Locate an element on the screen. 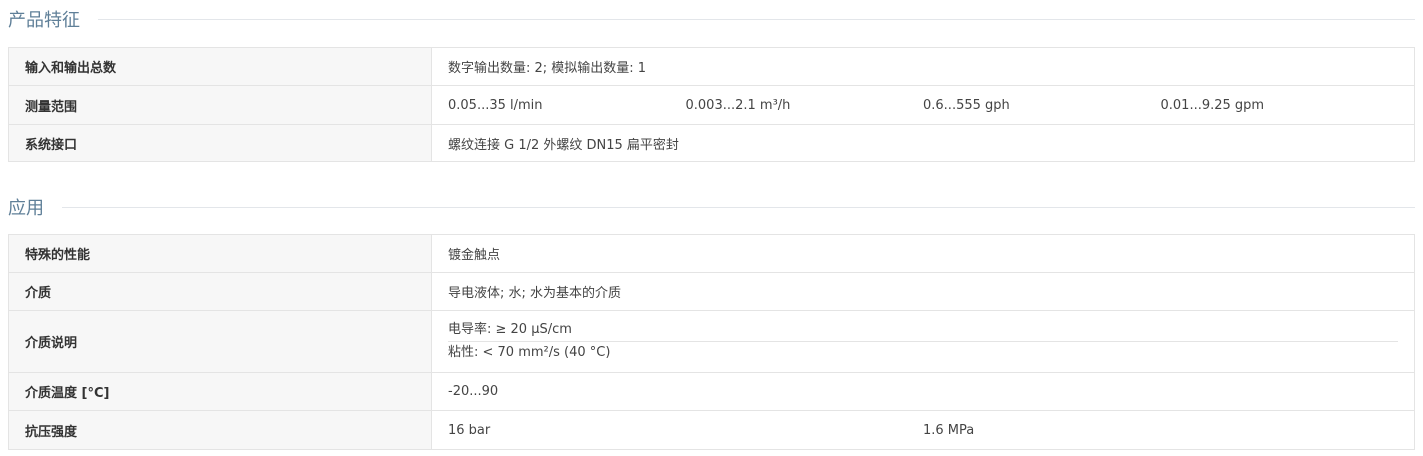 This screenshot has width=1423, height=456. row-value: 电导率: ≥ 20 µS/cm 粘性: < 70 mm²/s (40 °C) is located at coordinates (923, 341).